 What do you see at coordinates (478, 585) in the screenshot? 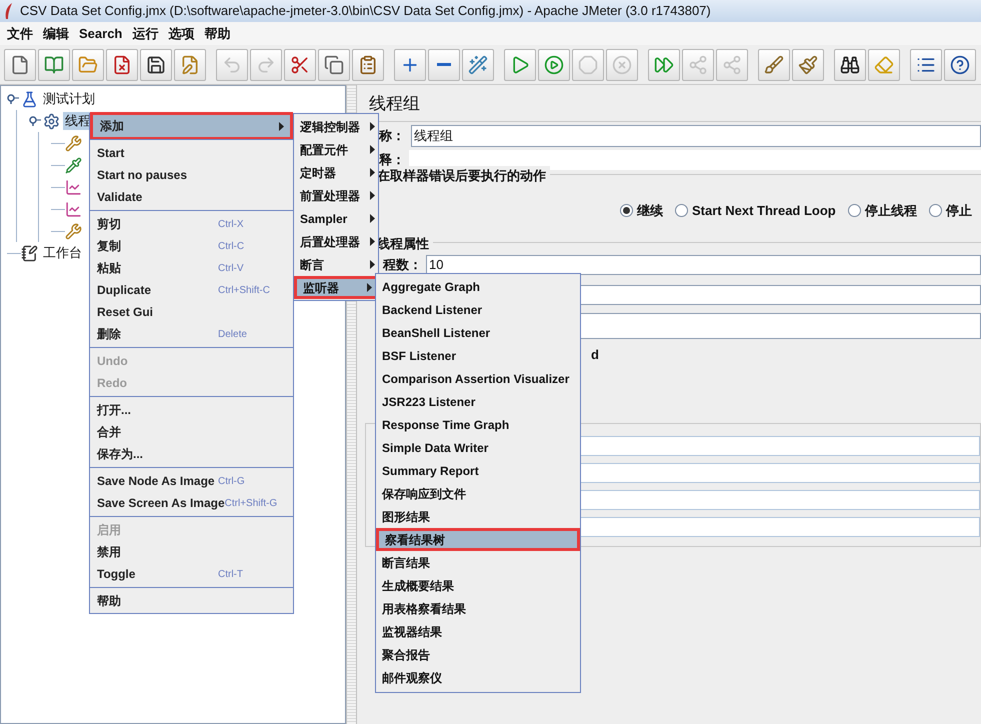
I see `menu-item: 生成概要结果` at bounding box center [478, 585].